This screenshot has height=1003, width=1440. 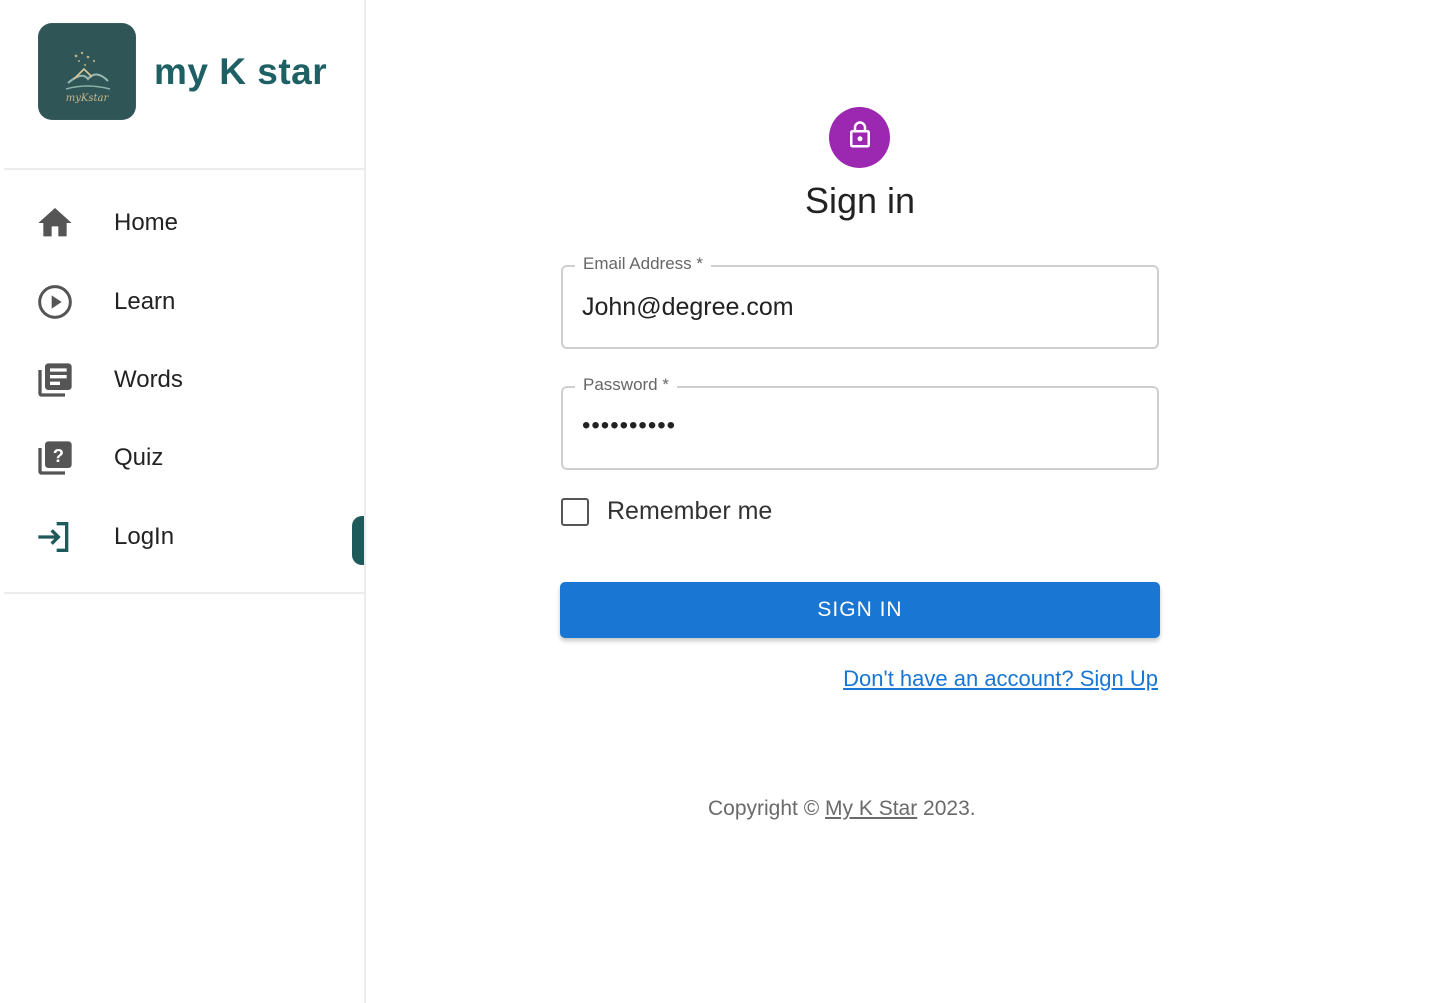 I want to click on sidebar-item-home: Home, so click(x=183, y=223).